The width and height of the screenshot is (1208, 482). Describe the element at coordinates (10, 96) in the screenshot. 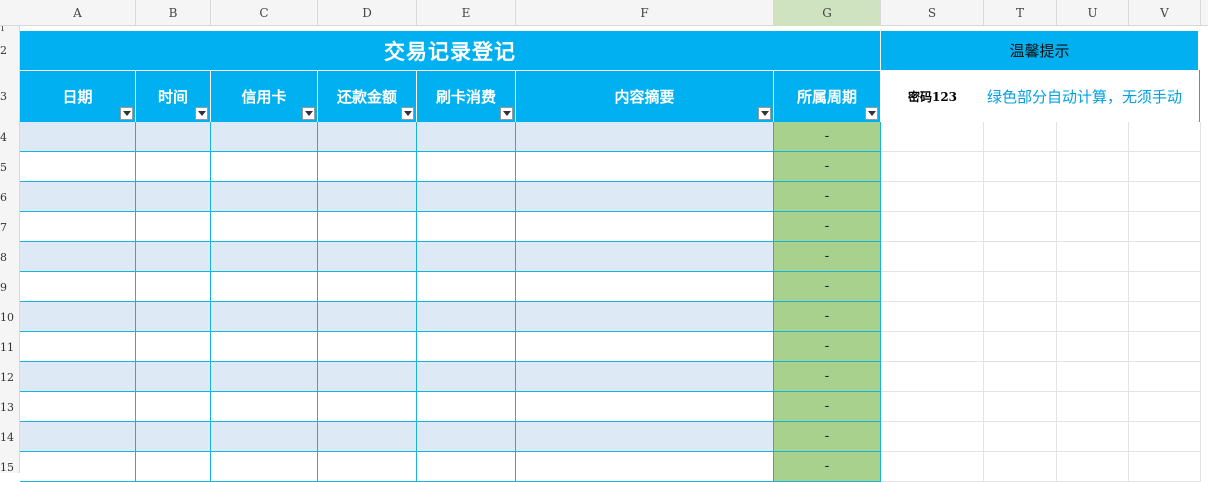

I see `row-header: 3` at that location.